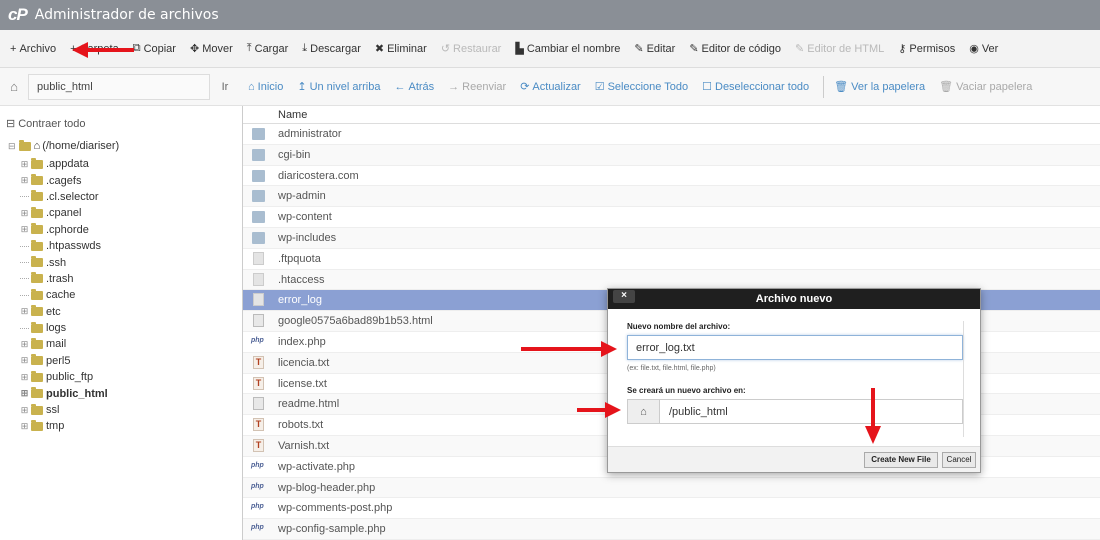  What do you see at coordinates (64, 312) in the screenshot?
I see `tree-item-etc: ⊞ etc` at bounding box center [64, 312].